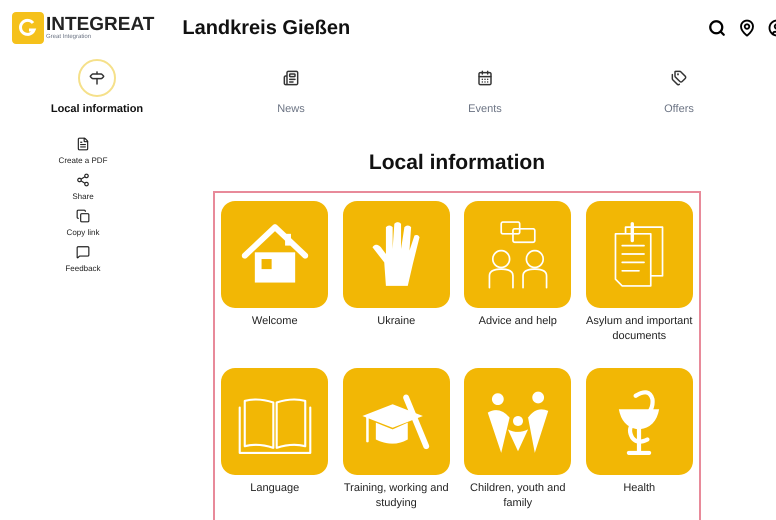 This screenshot has height=520, width=776. I want to click on pdf-icon, so click(83, 144).